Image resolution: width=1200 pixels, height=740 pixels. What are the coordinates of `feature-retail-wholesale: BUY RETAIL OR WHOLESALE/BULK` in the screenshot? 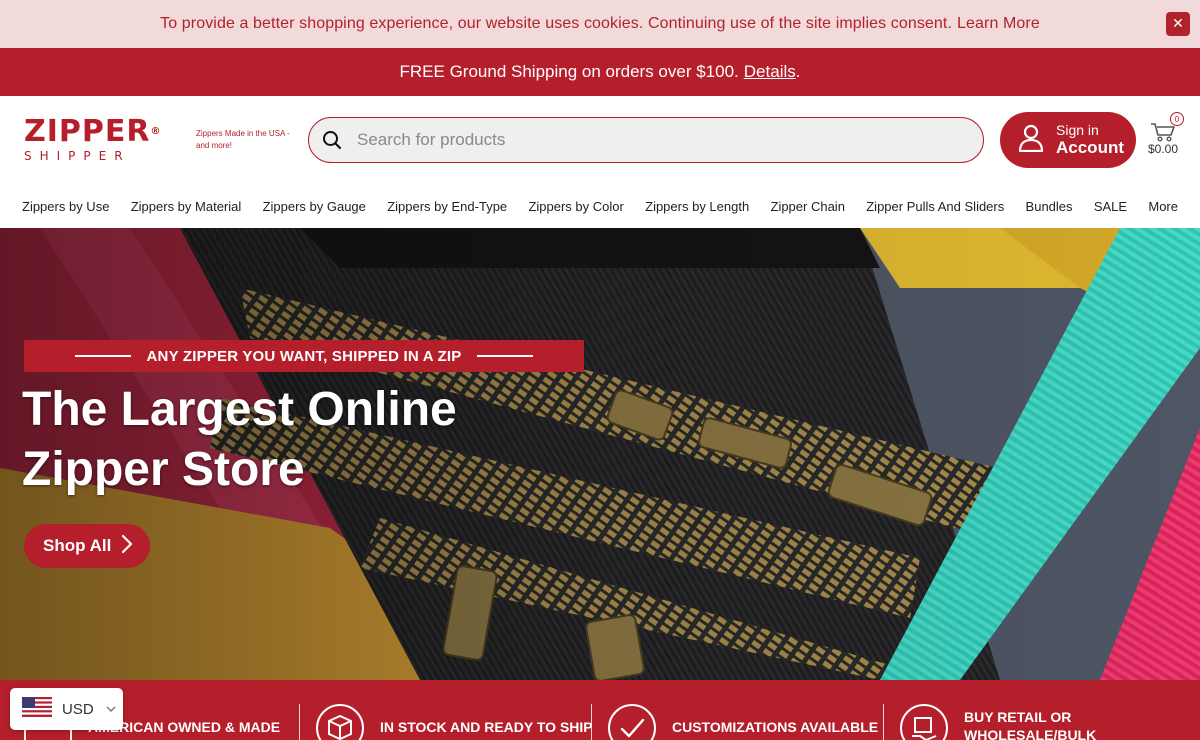 It's located at (1045, 710).